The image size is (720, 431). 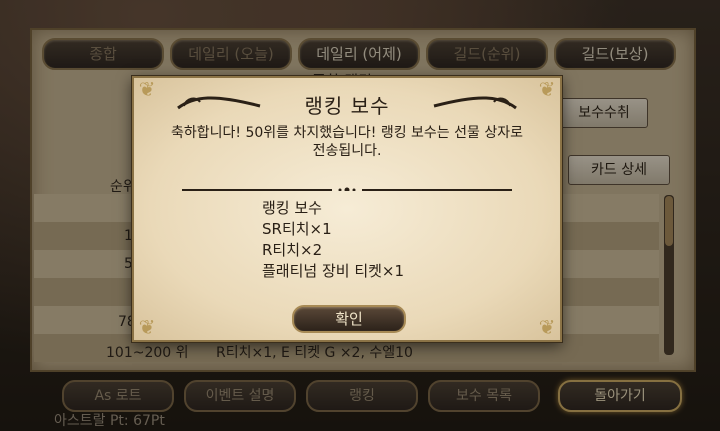 I want to click on reward-heading: 랭킹 보수, so click(x=292, y=208).